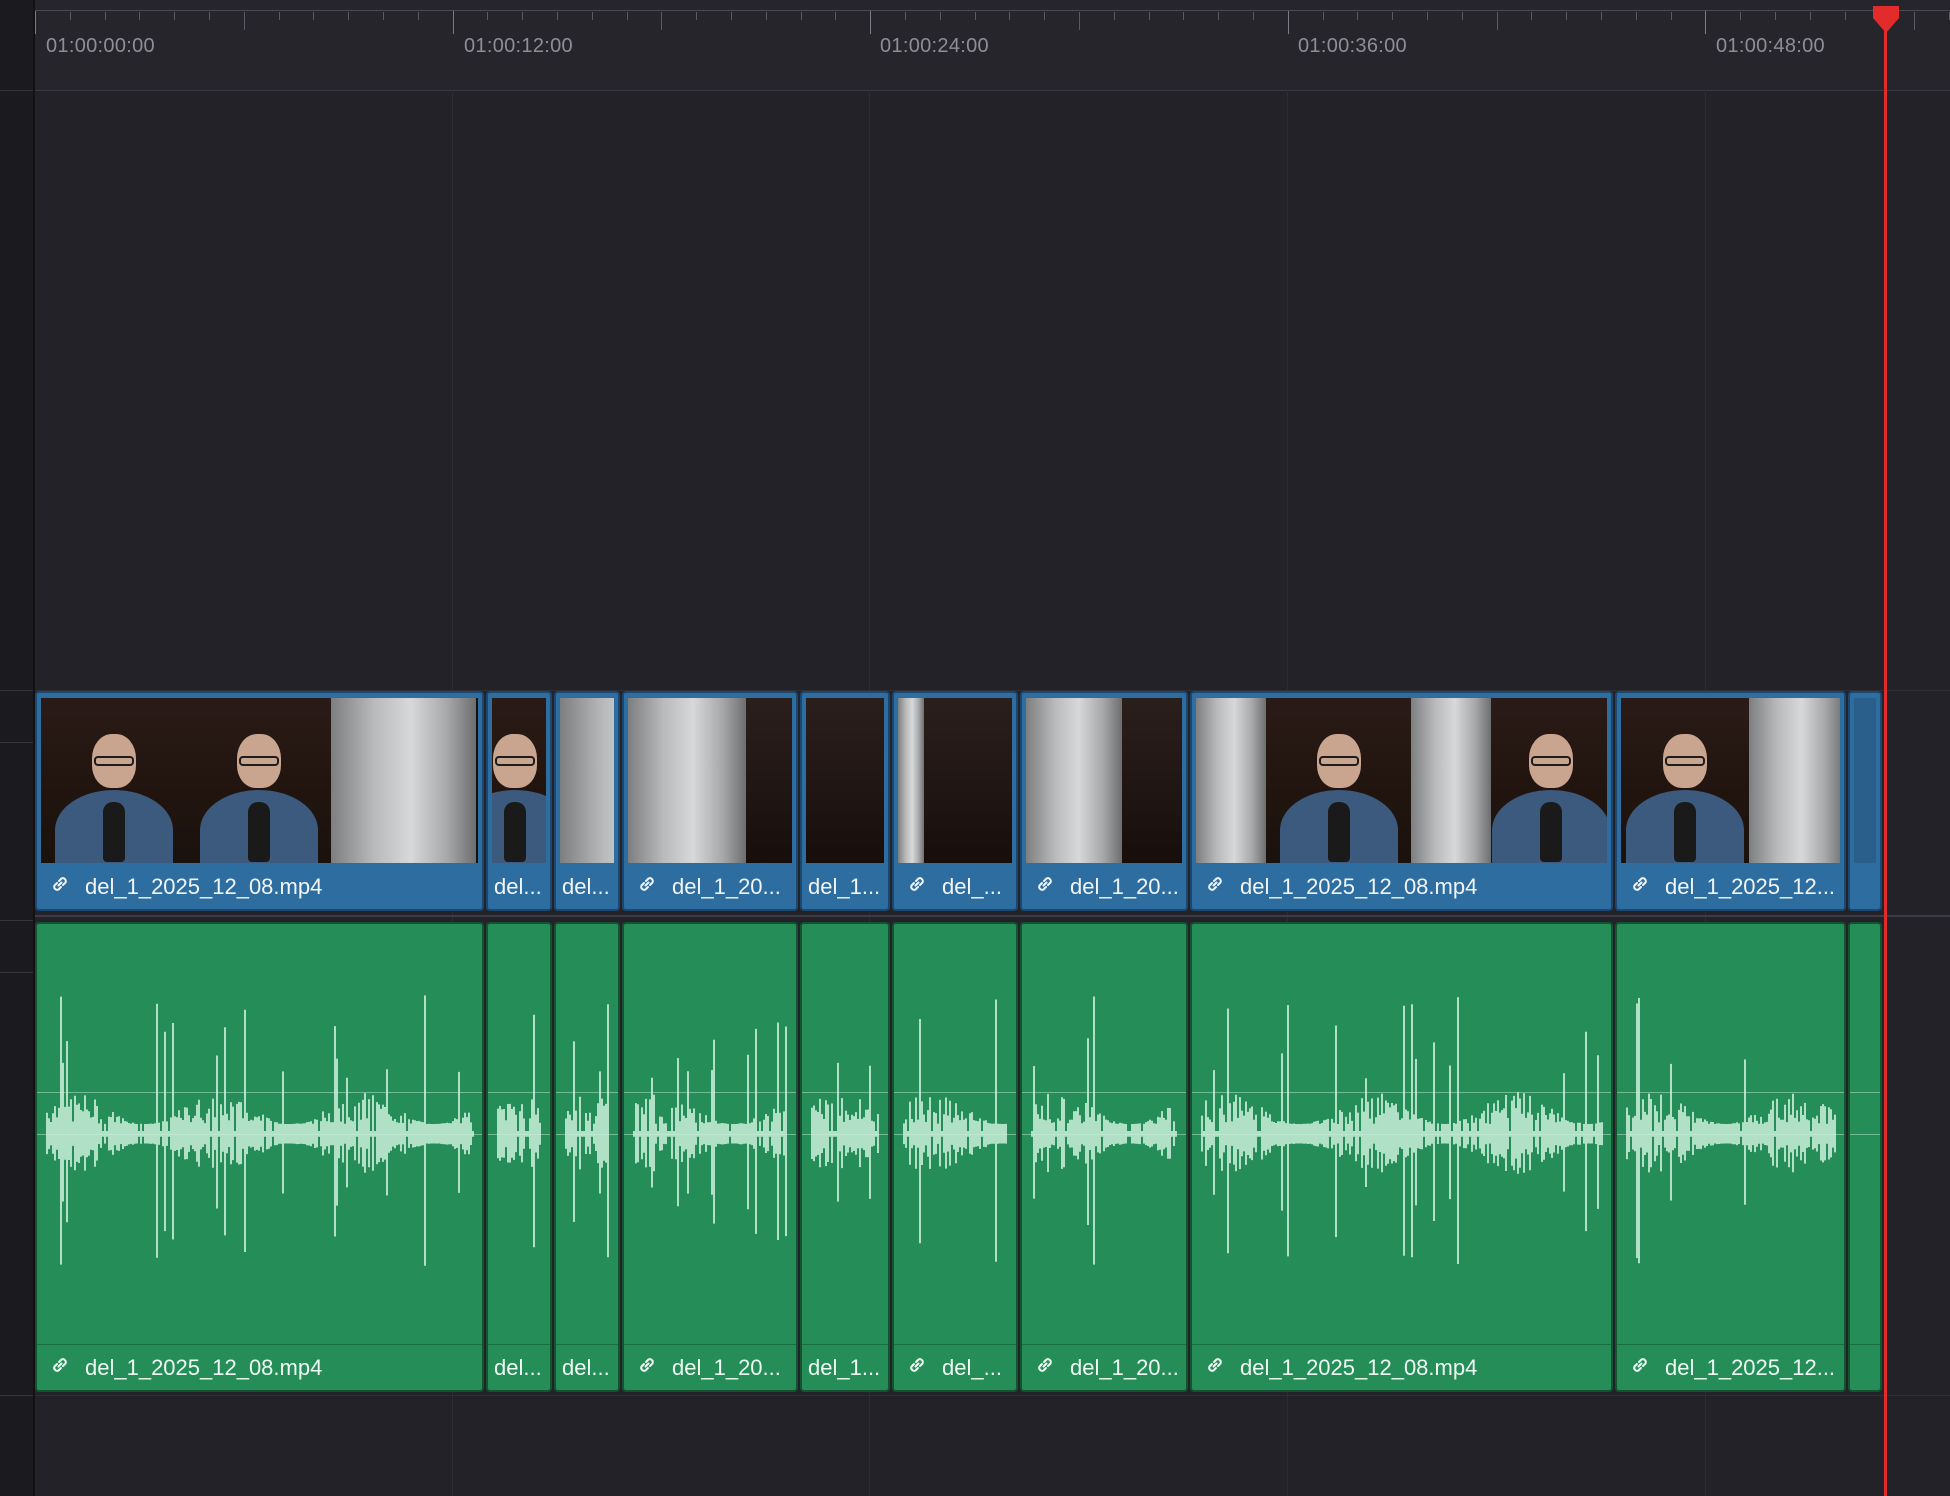 The image size is (1950, 1496). What do you see at coordinates (100, 46) in the screenshot?
I see `ruler-timecode-0: 01:00:00:00` at bounding box center [100, 46].